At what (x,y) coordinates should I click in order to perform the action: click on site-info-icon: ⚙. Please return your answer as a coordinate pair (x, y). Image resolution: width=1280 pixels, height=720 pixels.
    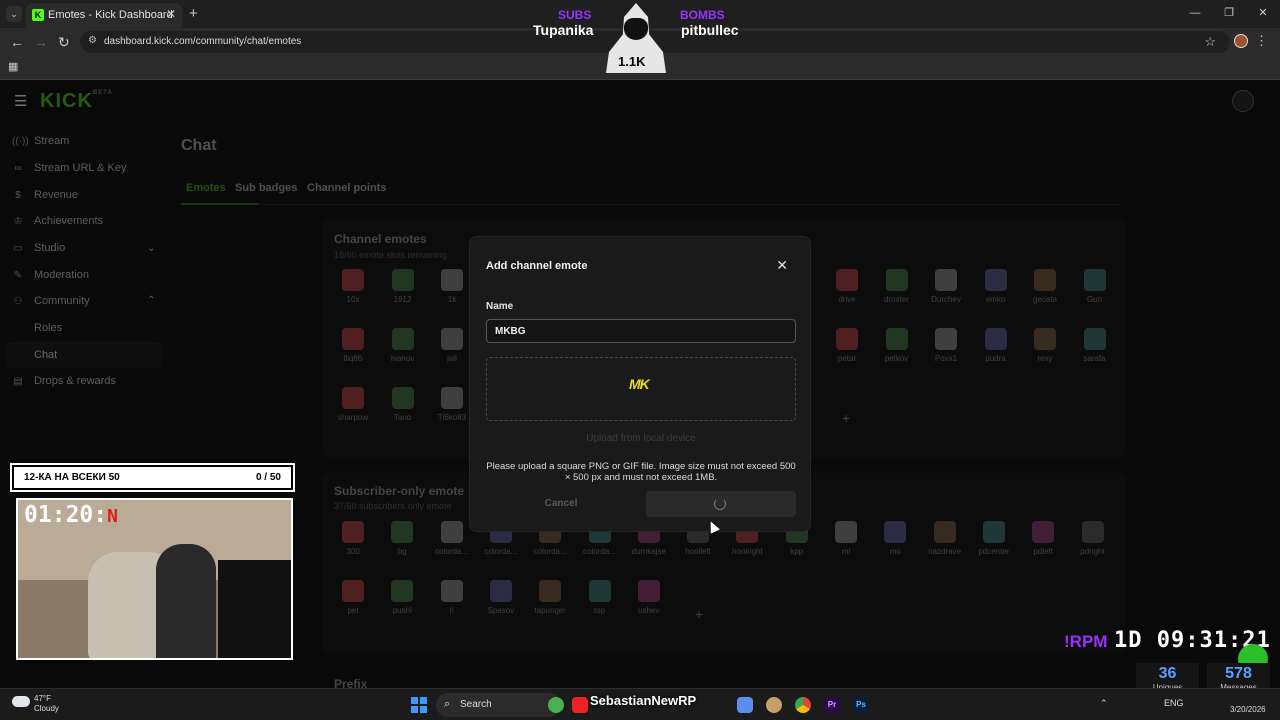
    Looking at the image, I should click on (92, 40).